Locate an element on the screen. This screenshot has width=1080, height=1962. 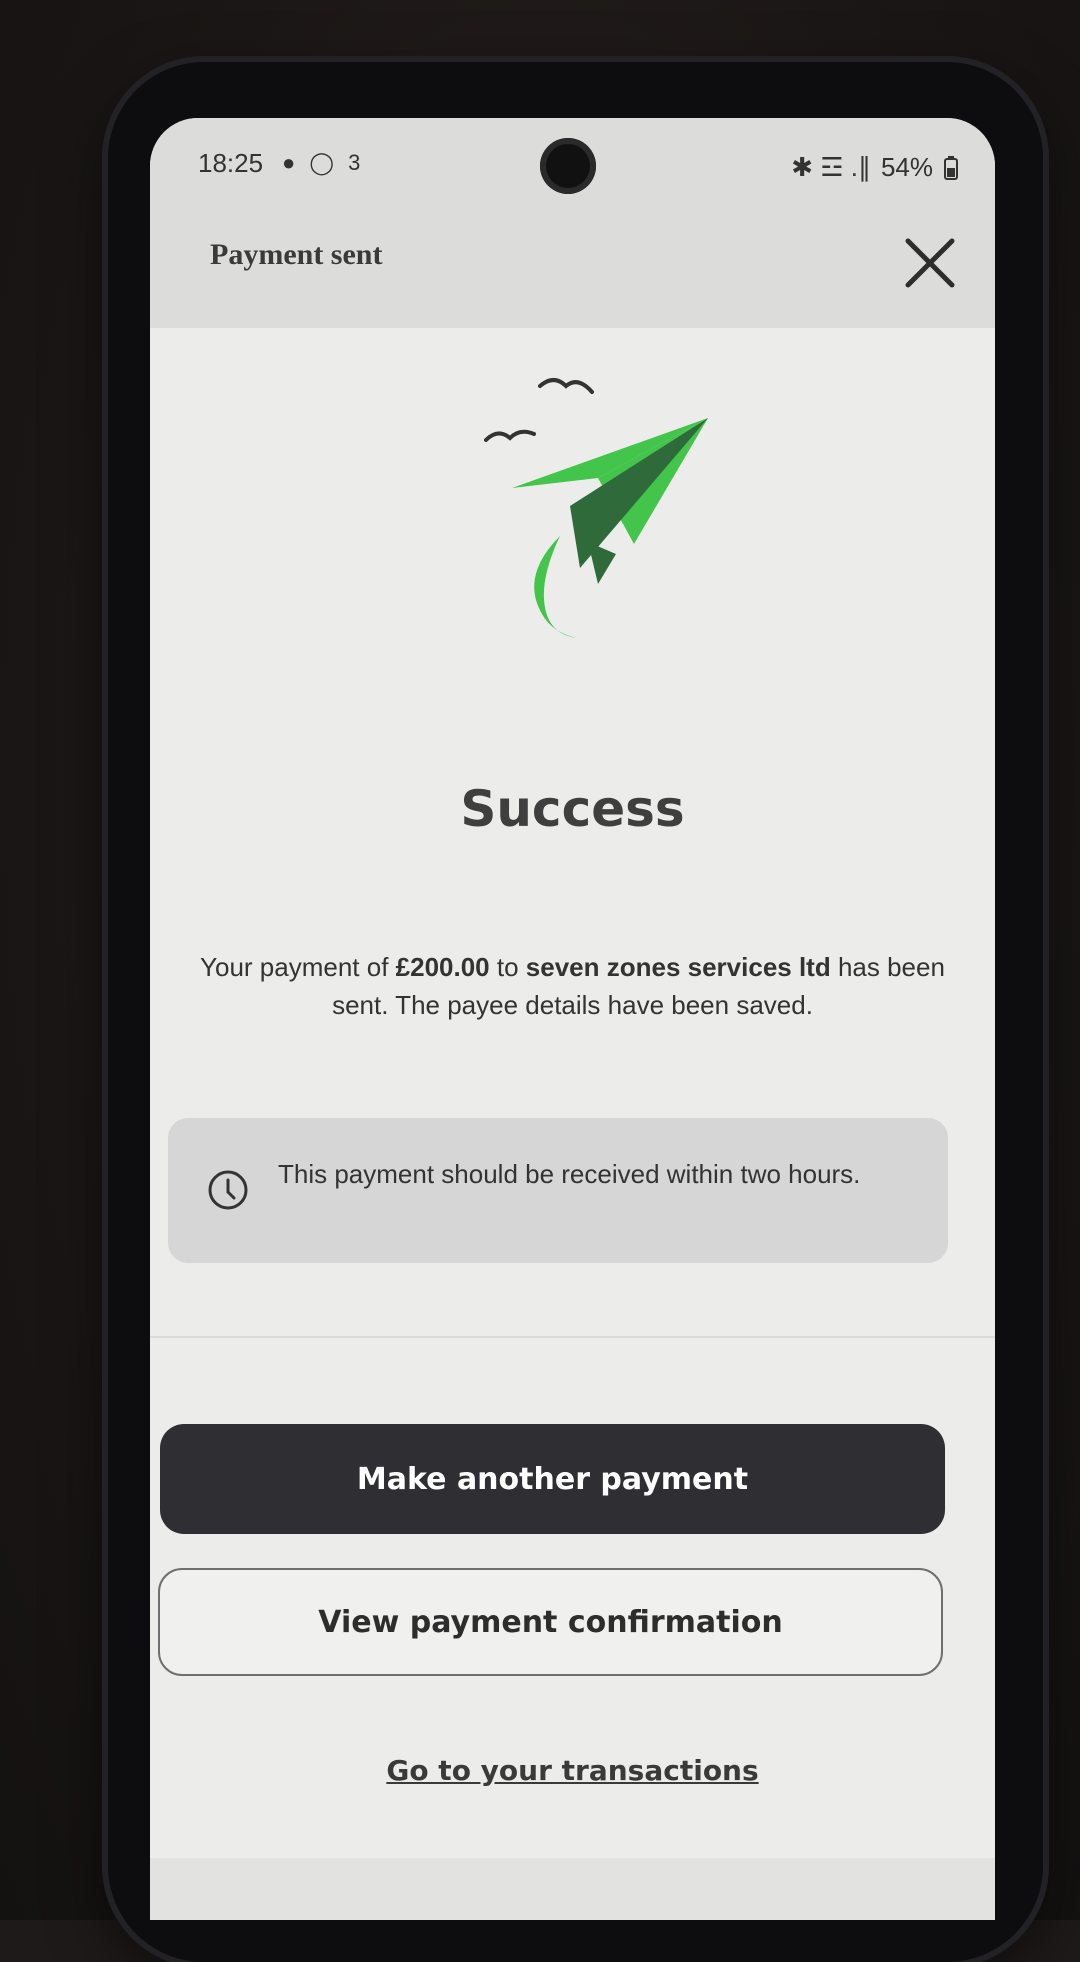
payee-name: seven zones services ltd is located at coordinates (678, 967).